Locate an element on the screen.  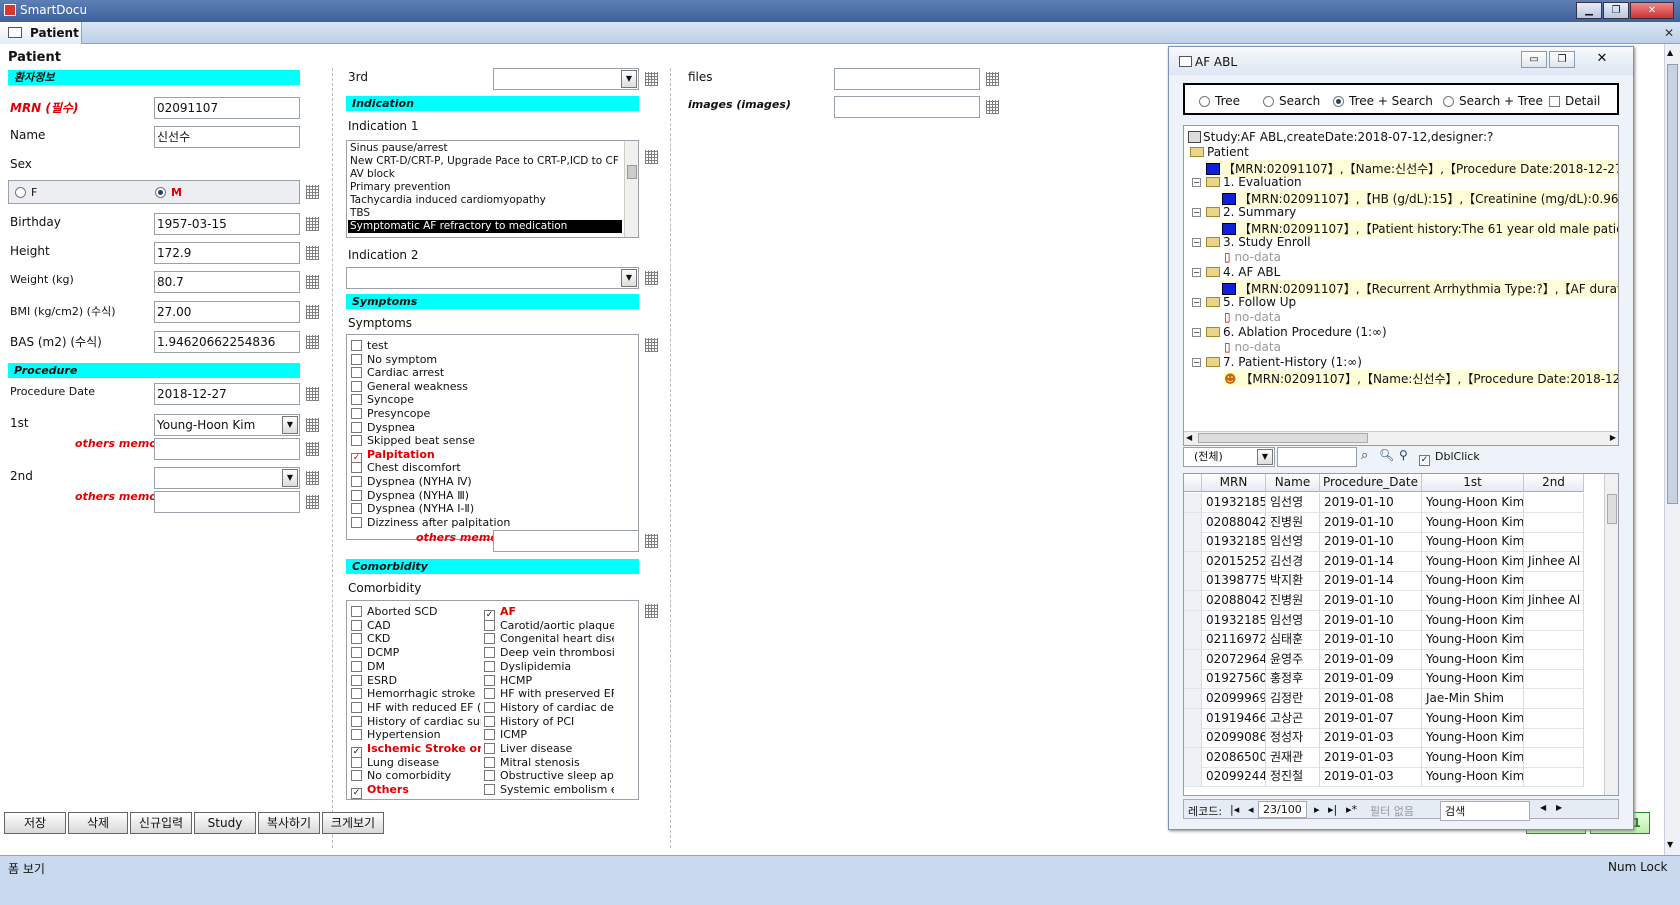
dblclick-checkbox: ✓ DblClick is located at coordinates (1449, 458).